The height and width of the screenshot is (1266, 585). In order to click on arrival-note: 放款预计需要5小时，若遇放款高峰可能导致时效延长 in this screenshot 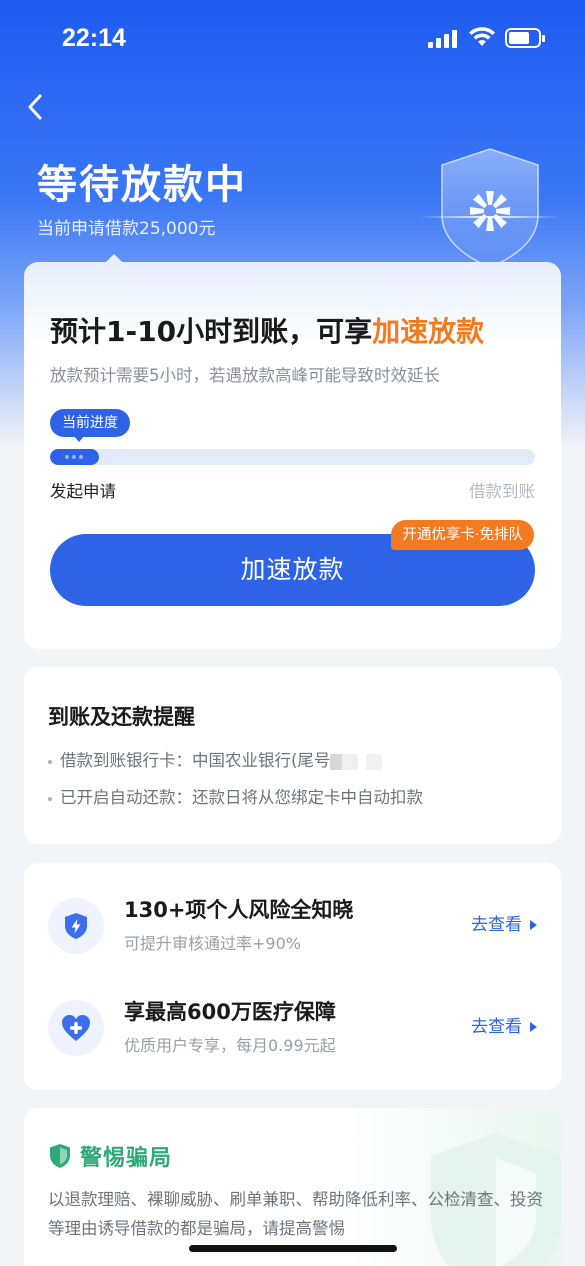, I will do `click(245, 375)`.